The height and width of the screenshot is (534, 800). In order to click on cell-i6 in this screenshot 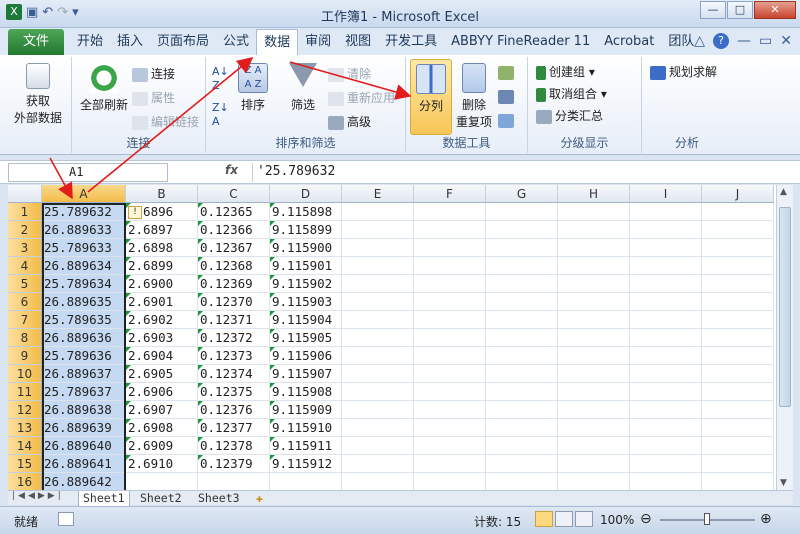, I will do `click(666, 302)`.